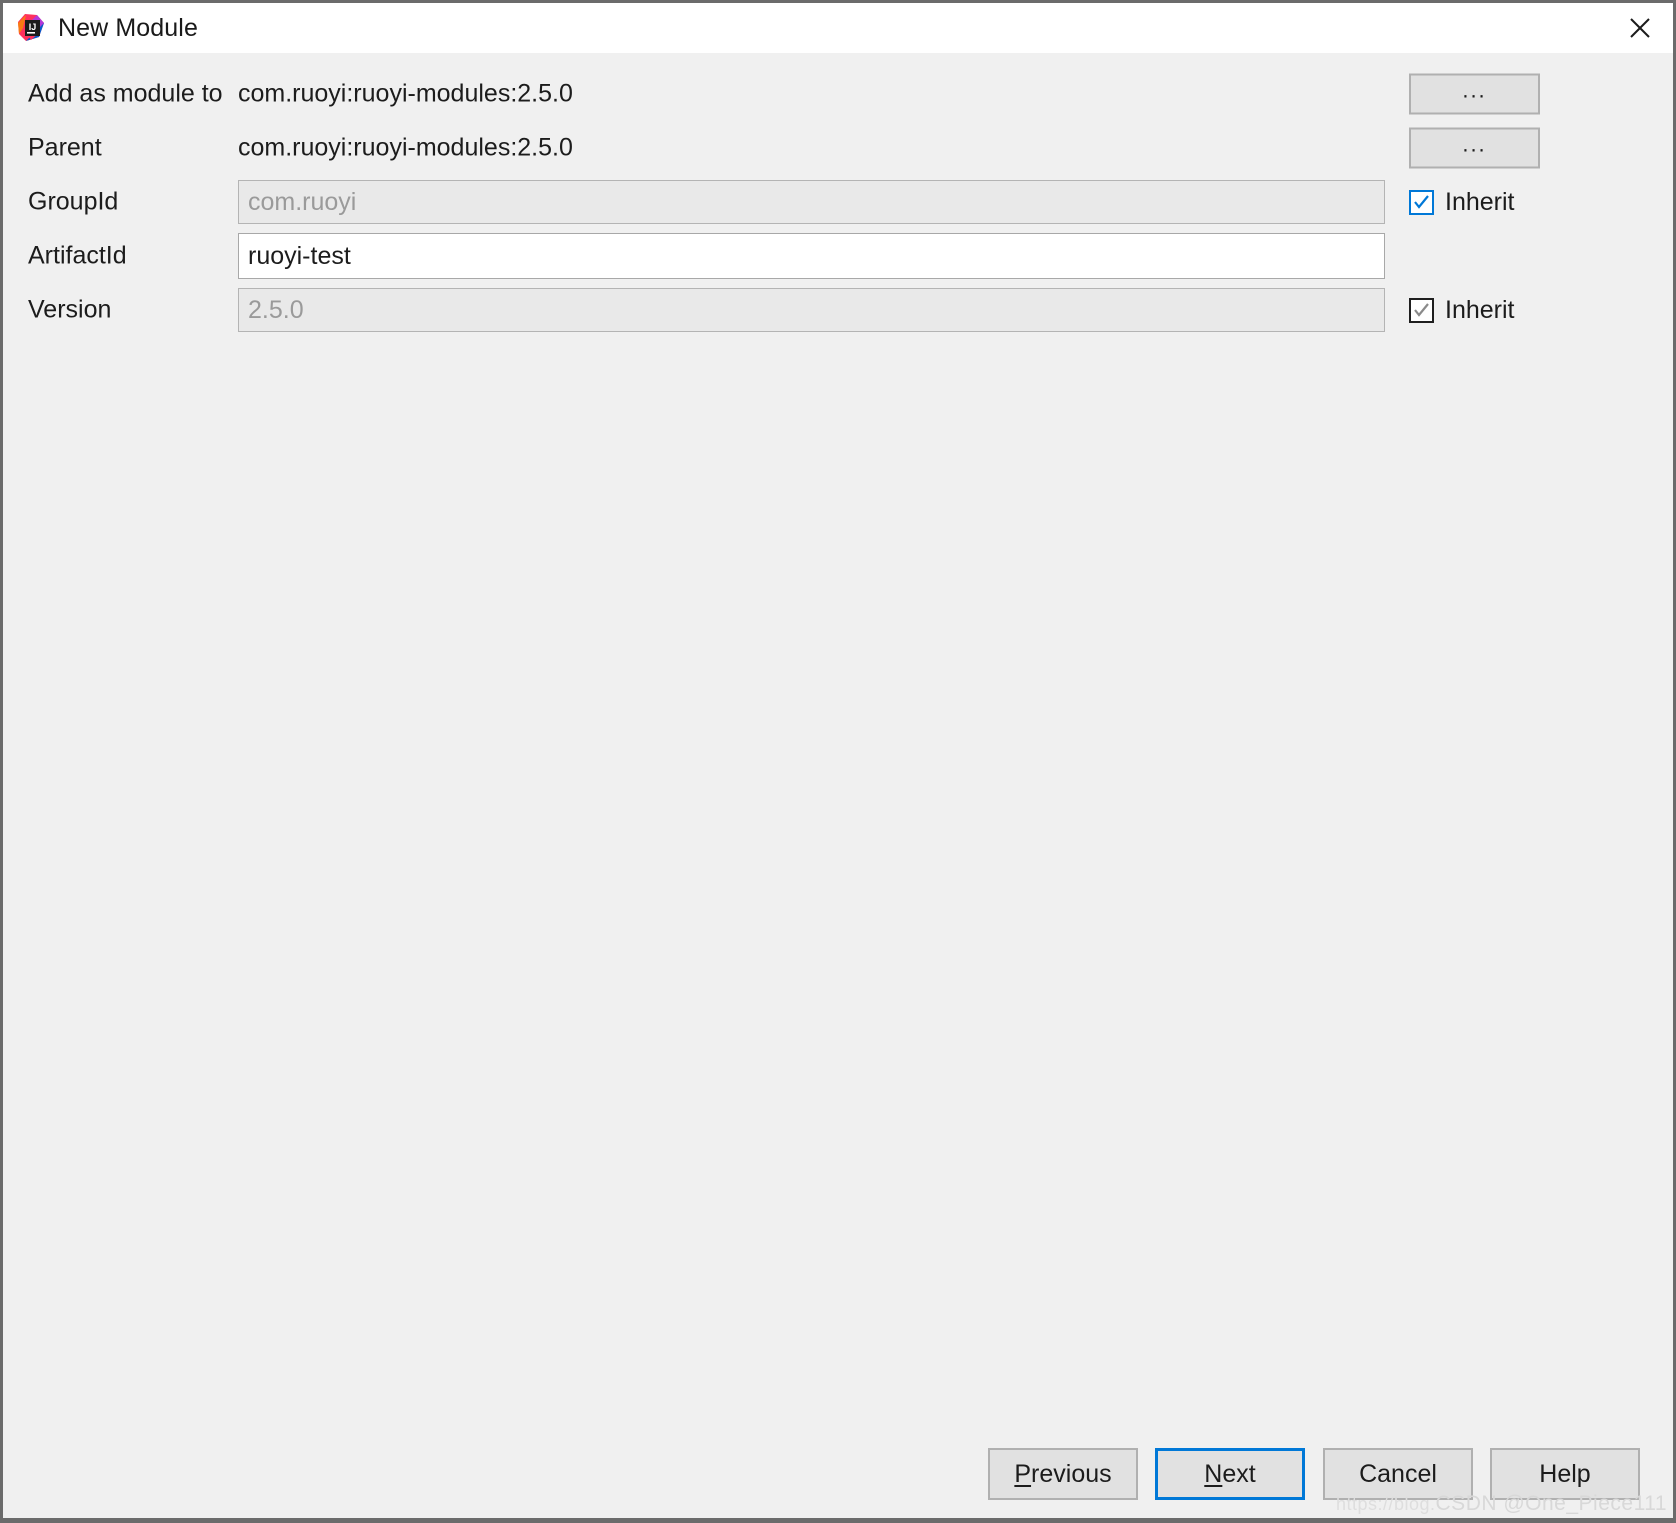 Image resolution: width=1676 pixels, height=1523 pixels. I want to click on mnemonic-p: P, so click(1023, 1473).